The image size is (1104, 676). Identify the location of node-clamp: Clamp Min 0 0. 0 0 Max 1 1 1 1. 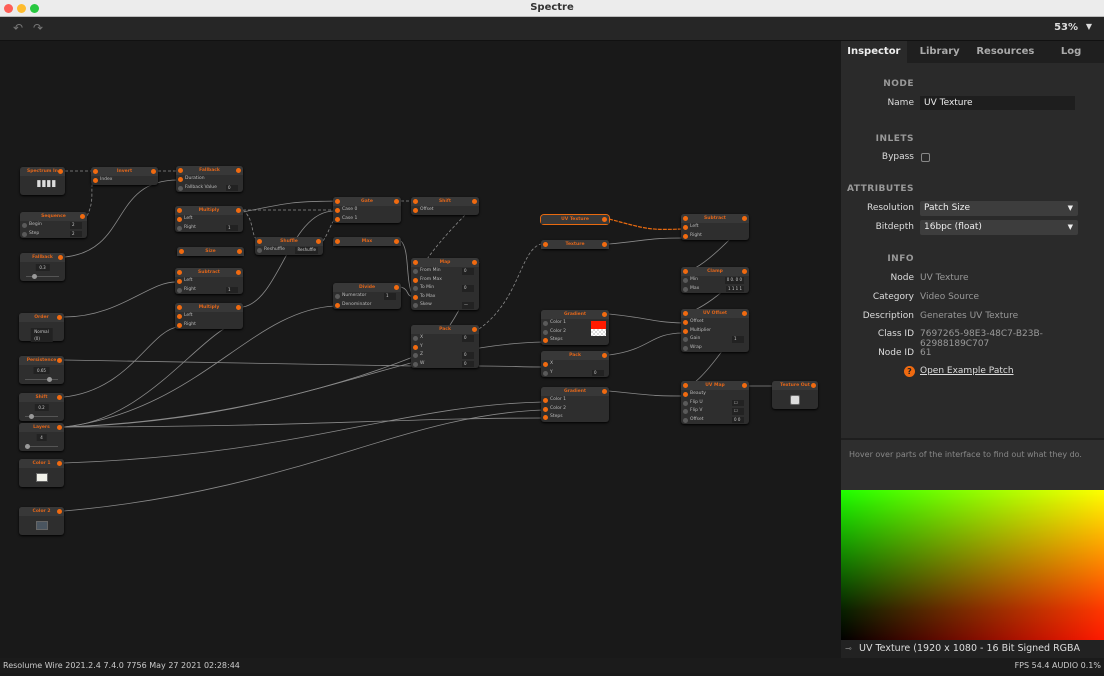
(715, 280).